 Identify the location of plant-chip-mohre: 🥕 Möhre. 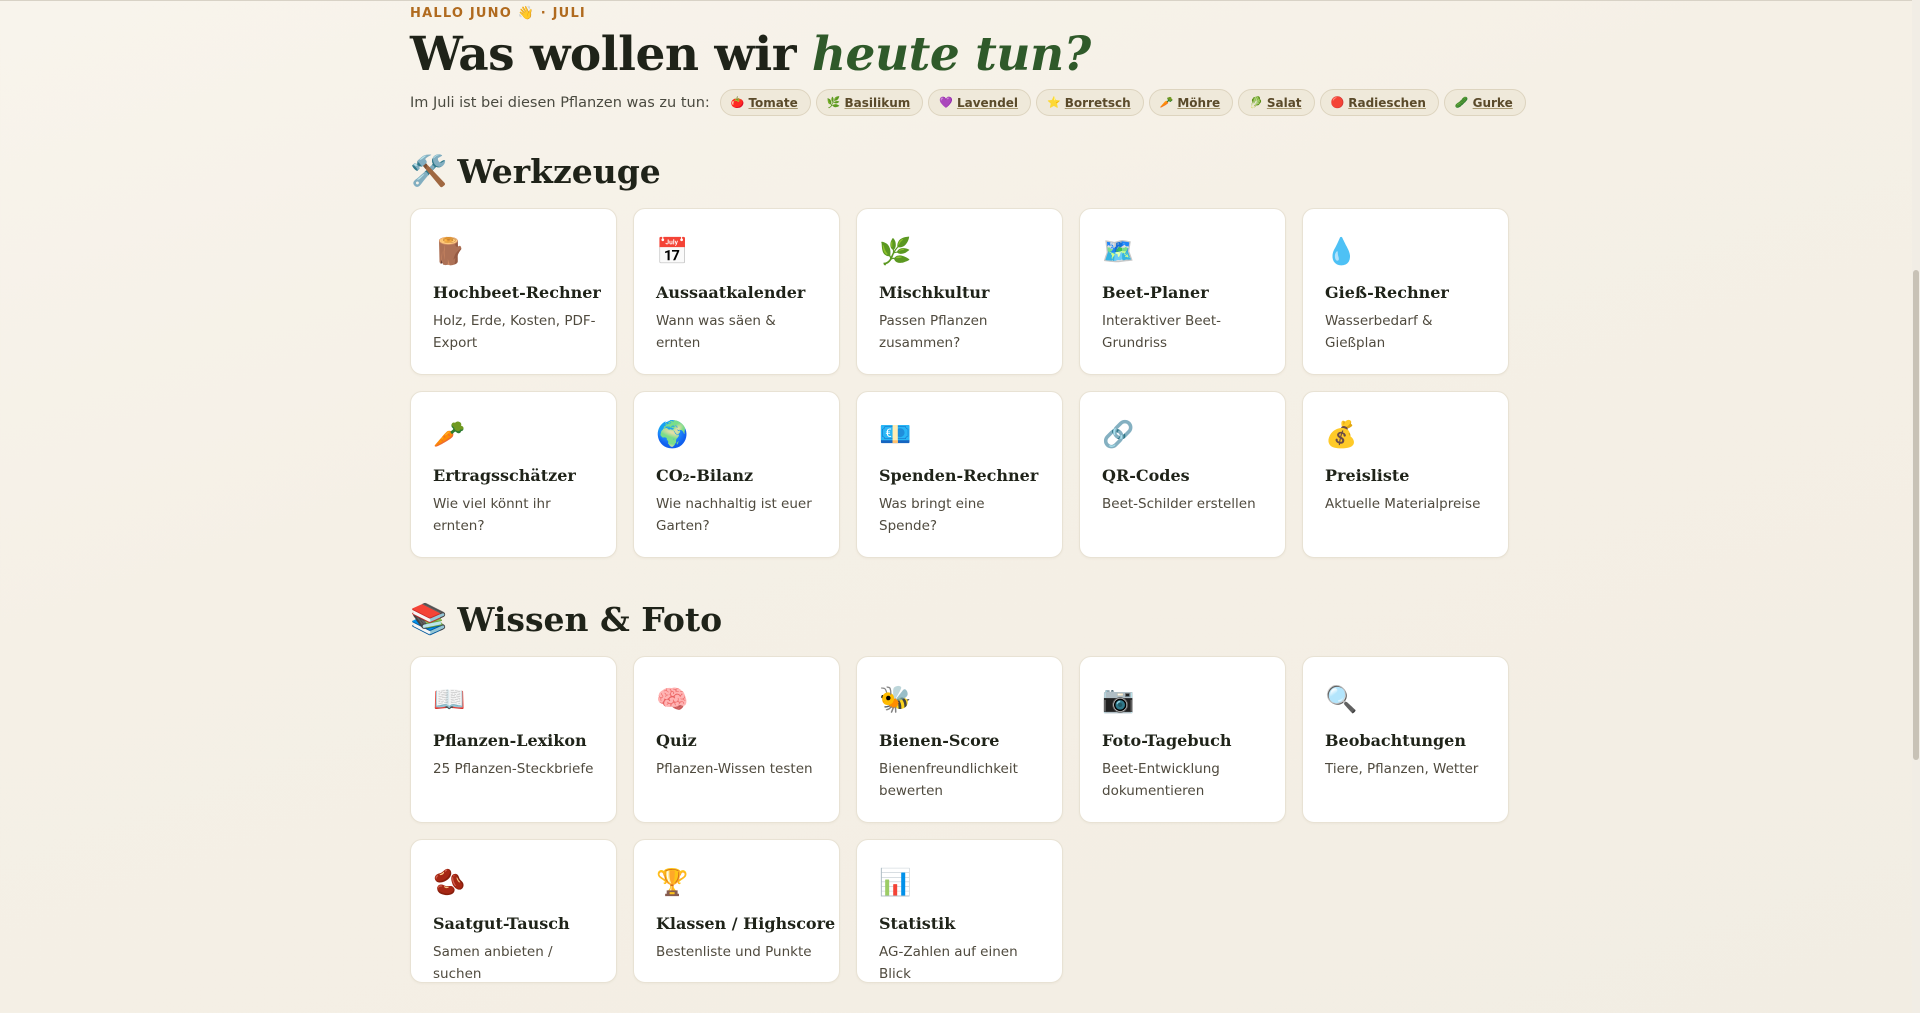
(1191, 103).